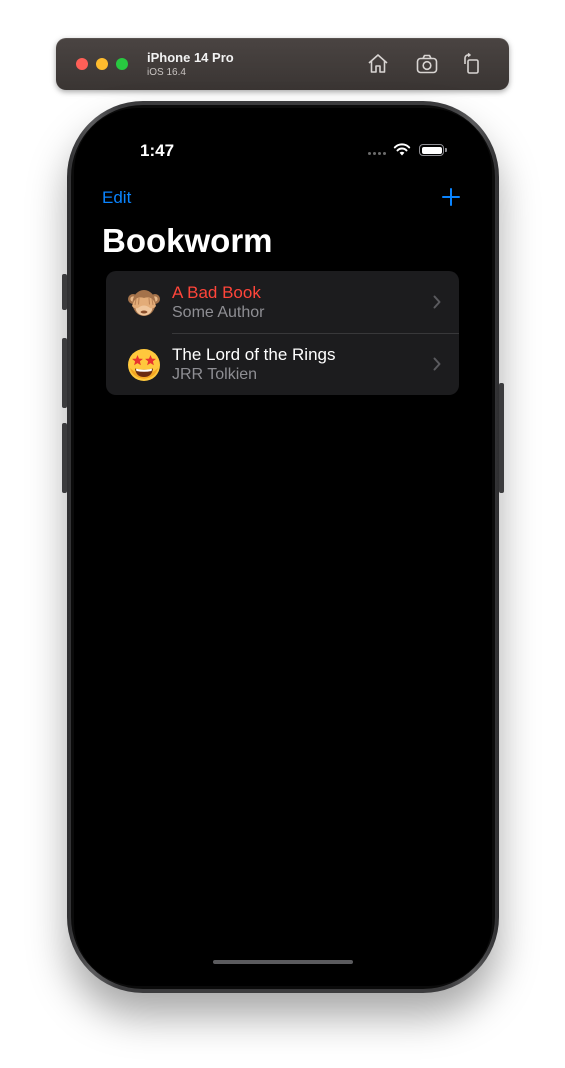 Image resolution: width=565 pixels, height=1068 pixels. I want to click on volume-up-button, so click(64, 373).